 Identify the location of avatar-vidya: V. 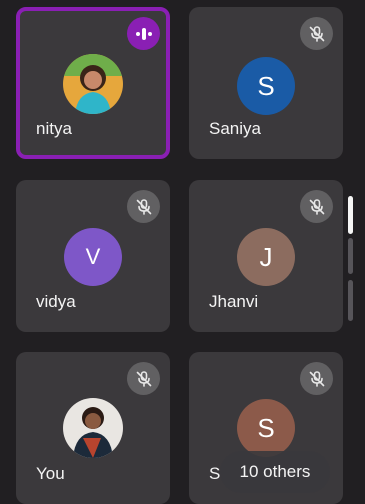
(93, 257).